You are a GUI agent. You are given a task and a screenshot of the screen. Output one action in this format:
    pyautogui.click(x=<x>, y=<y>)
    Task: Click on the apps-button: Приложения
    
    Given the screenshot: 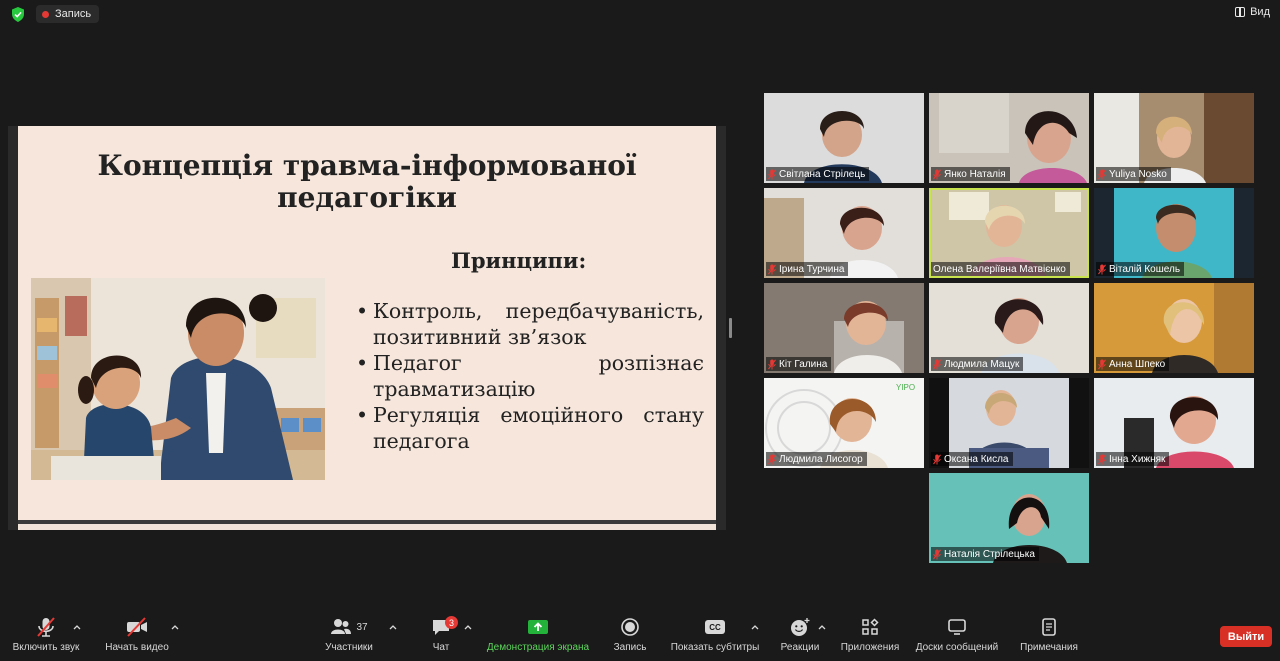 What is the action you would take?
    pyautogui.click(x=870, y=636)
    